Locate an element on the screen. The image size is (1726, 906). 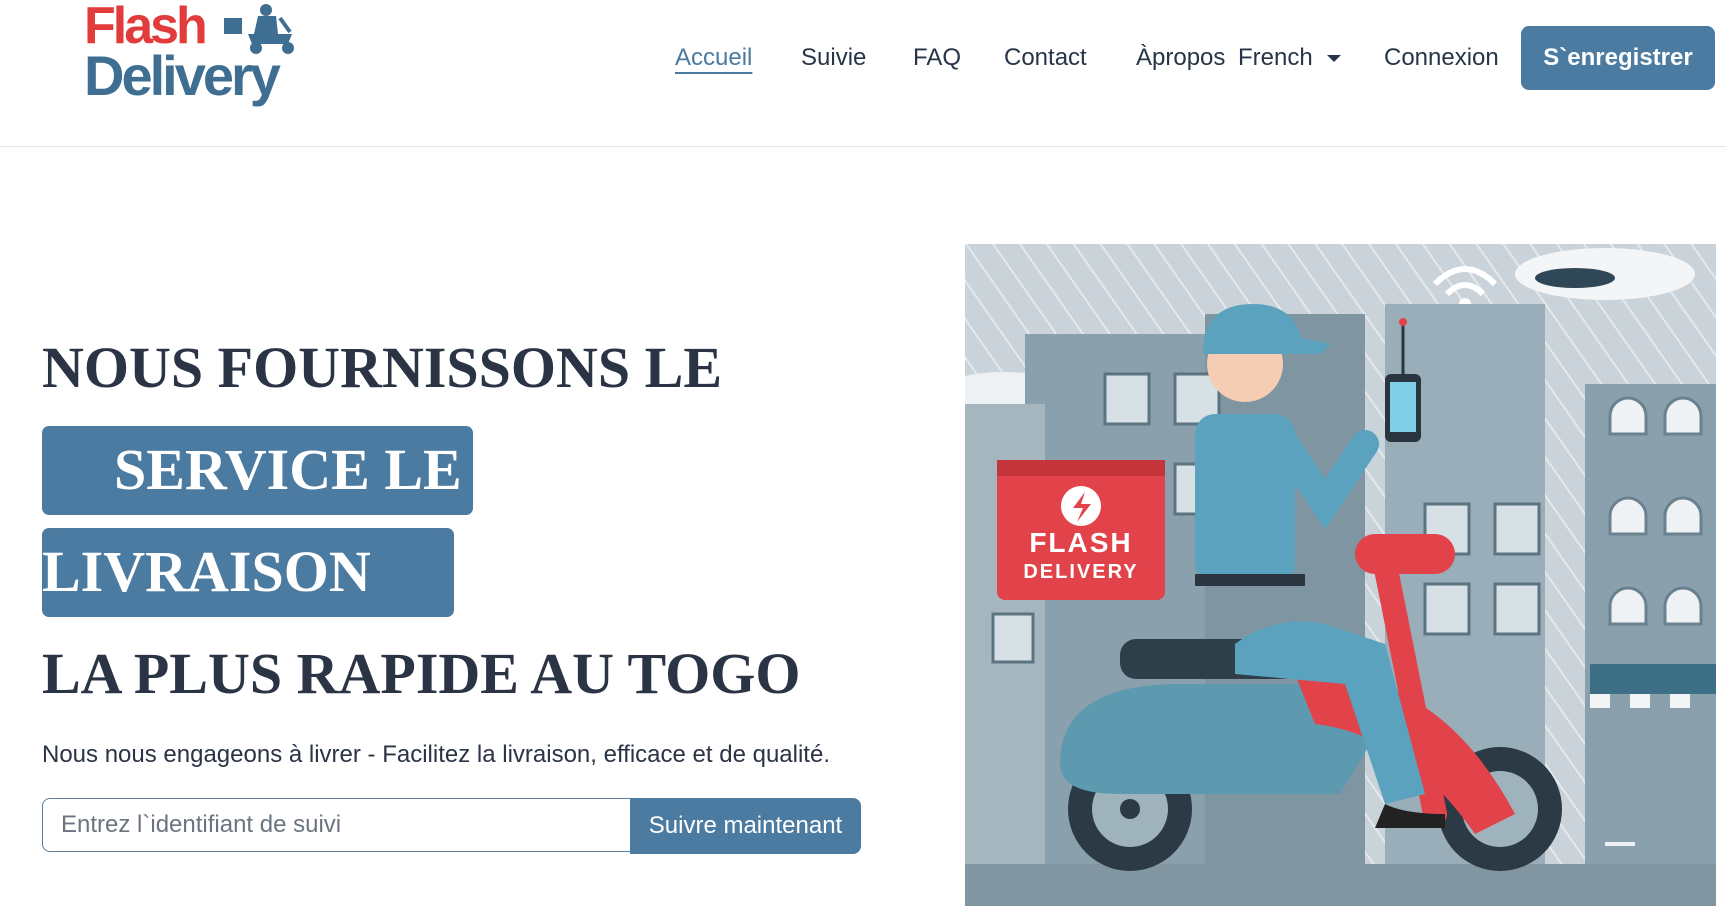
hero-highlight-2: LIVRAISON is located at coordinates (206, 571).